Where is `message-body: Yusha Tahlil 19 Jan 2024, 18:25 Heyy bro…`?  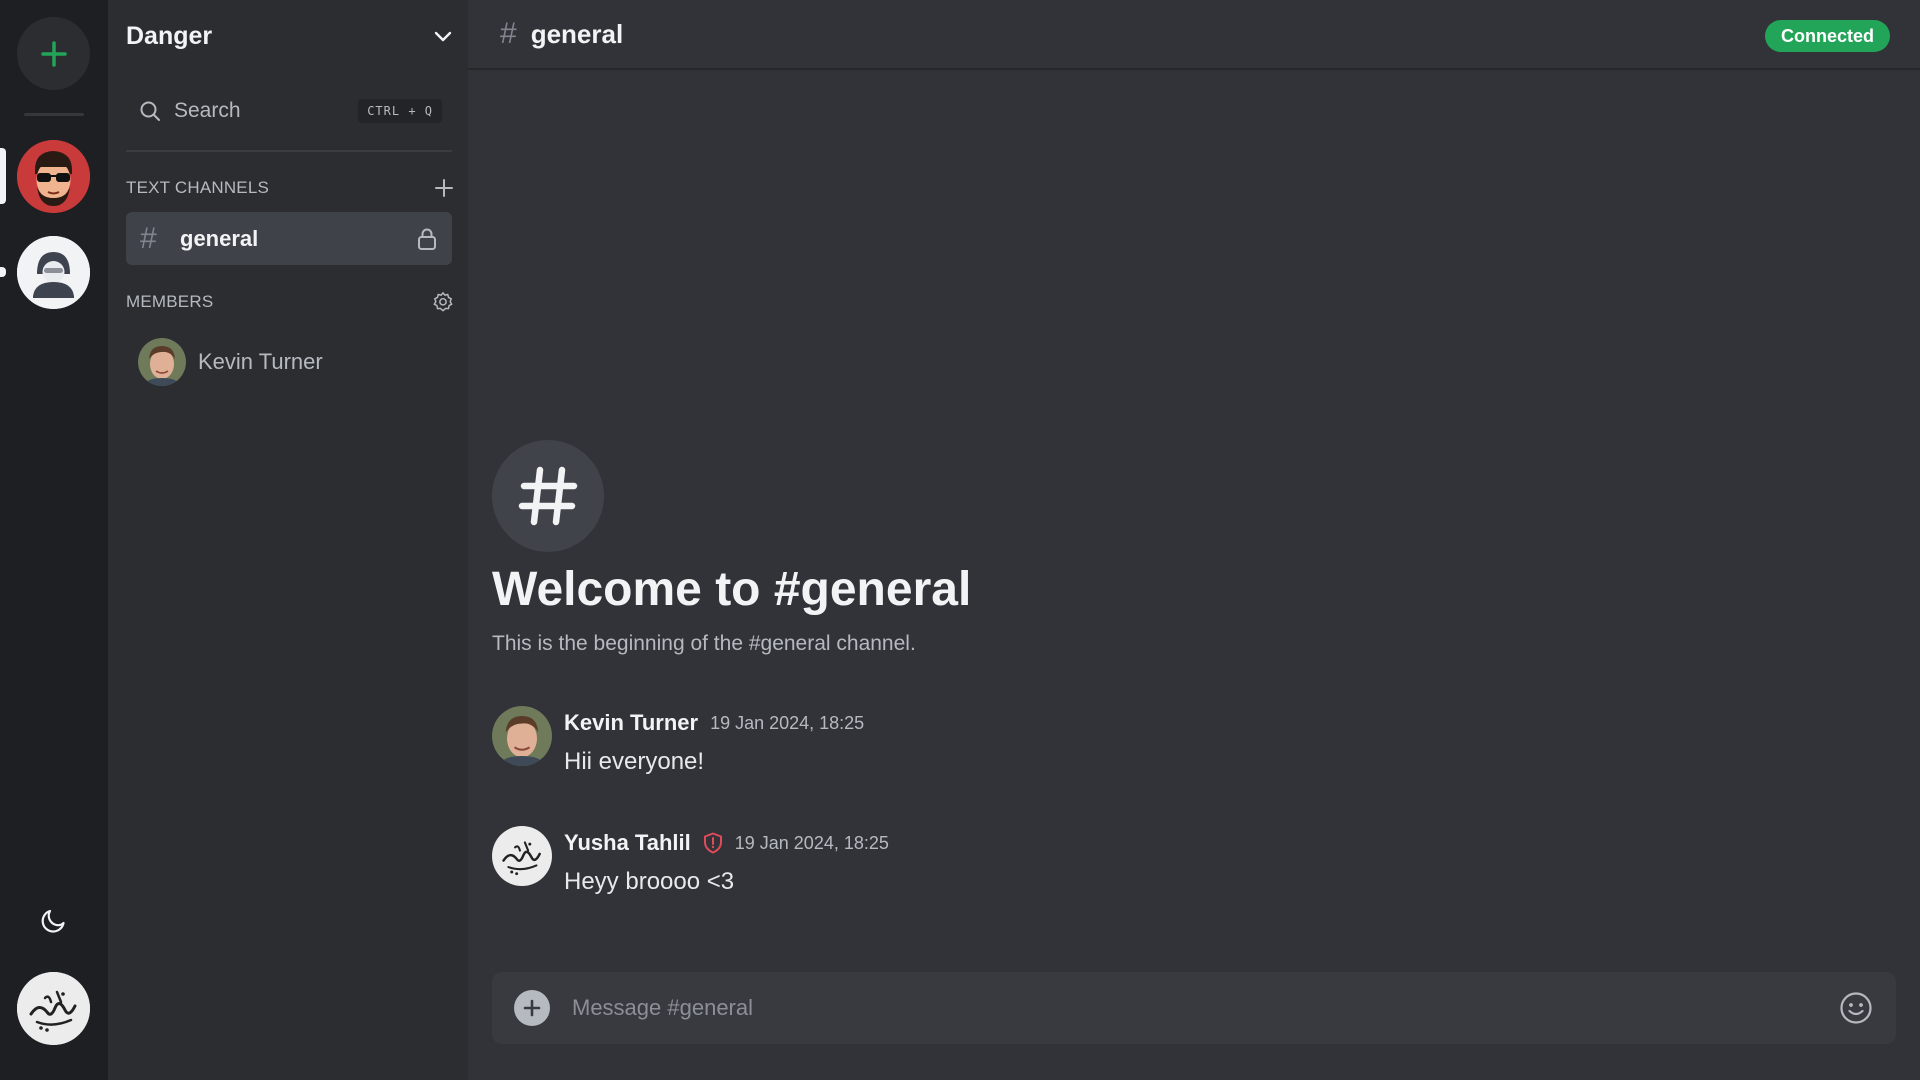
message-body: Yusha Tahlil 19 Jan 2024, 18:25 Heyy bro… is located at coordinates (726, 861).